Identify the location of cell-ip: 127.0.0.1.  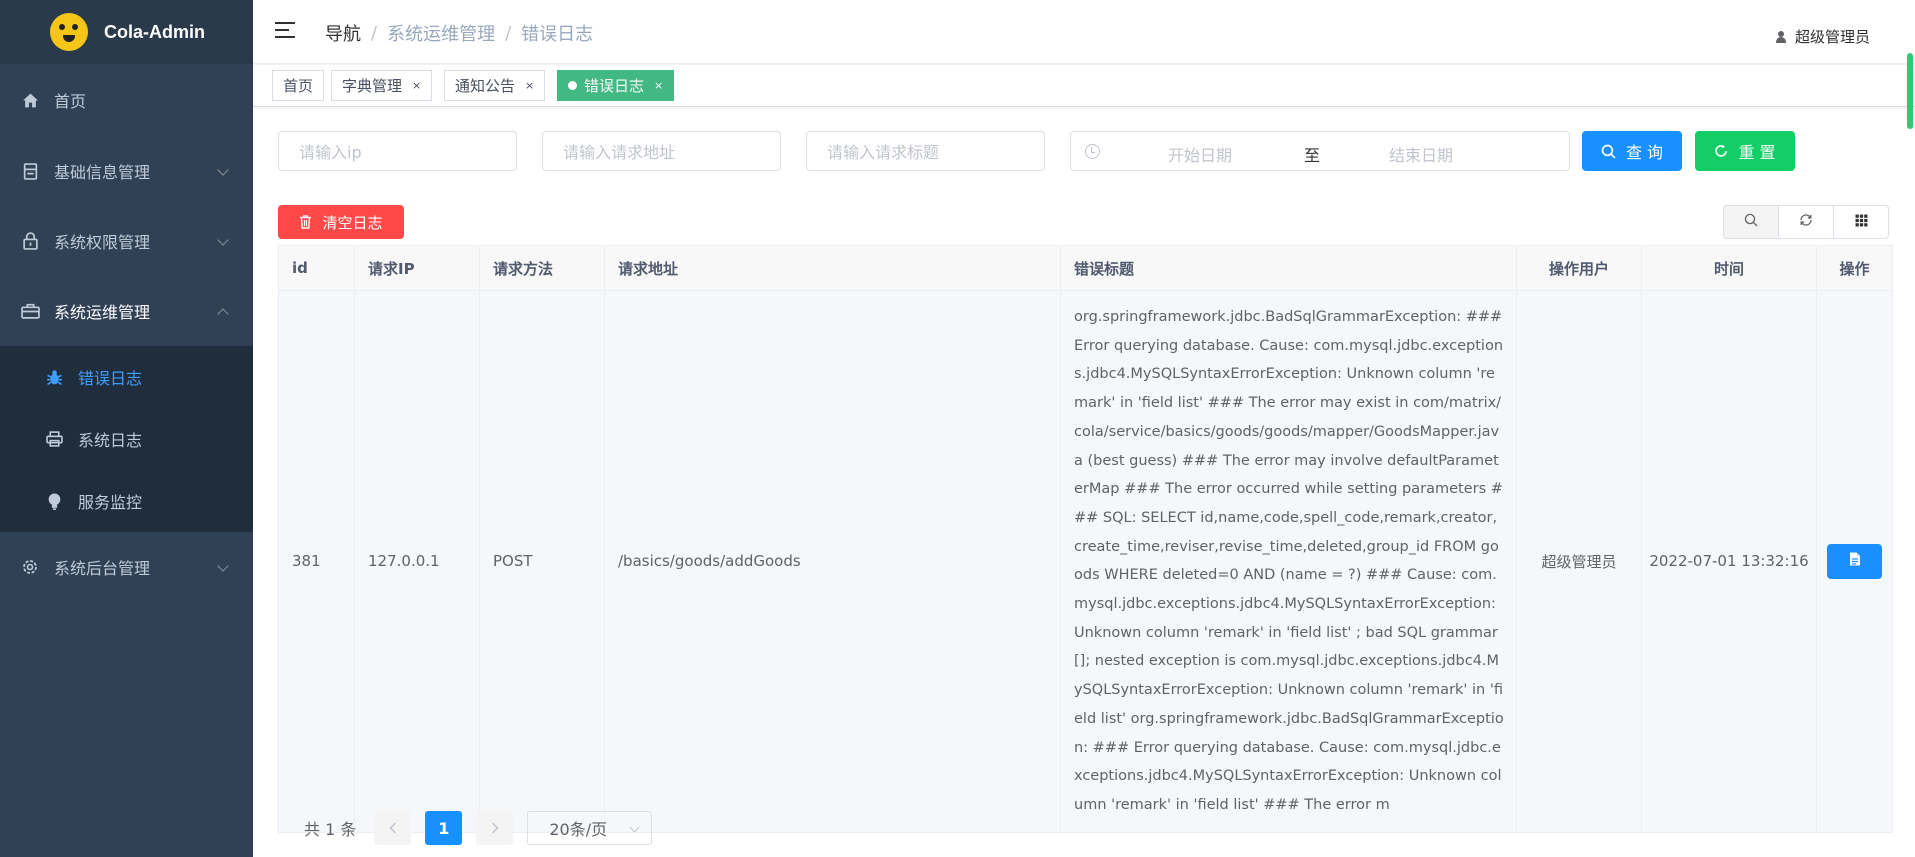
(417, 561).